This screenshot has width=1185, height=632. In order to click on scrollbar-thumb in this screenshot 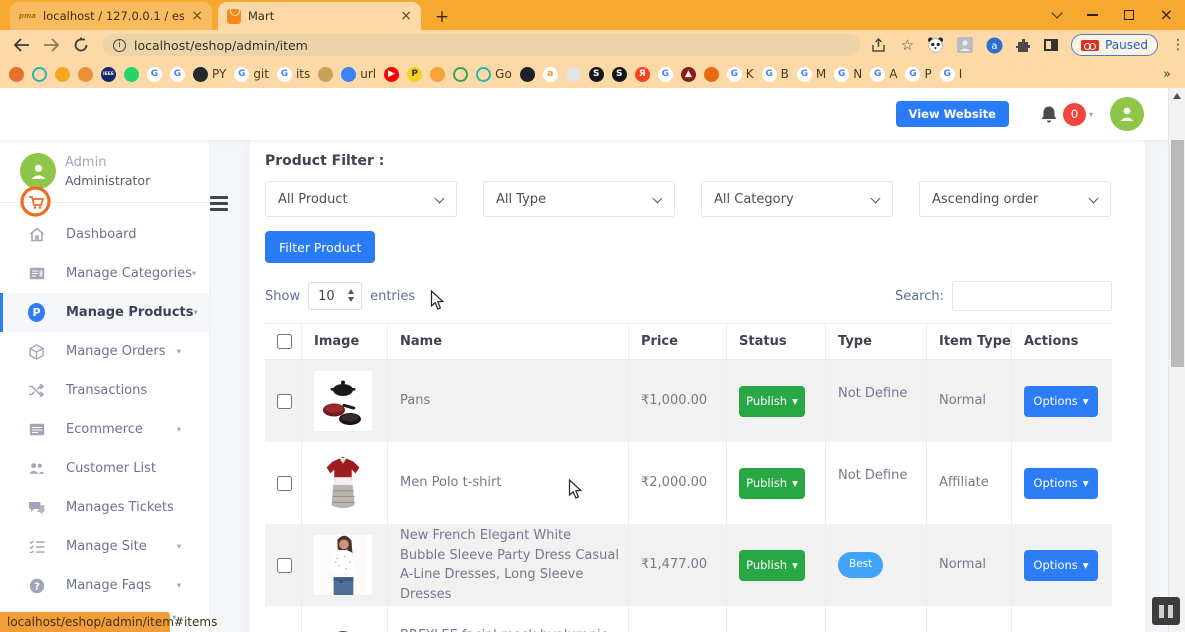, I will do `click(1177, 253)`.